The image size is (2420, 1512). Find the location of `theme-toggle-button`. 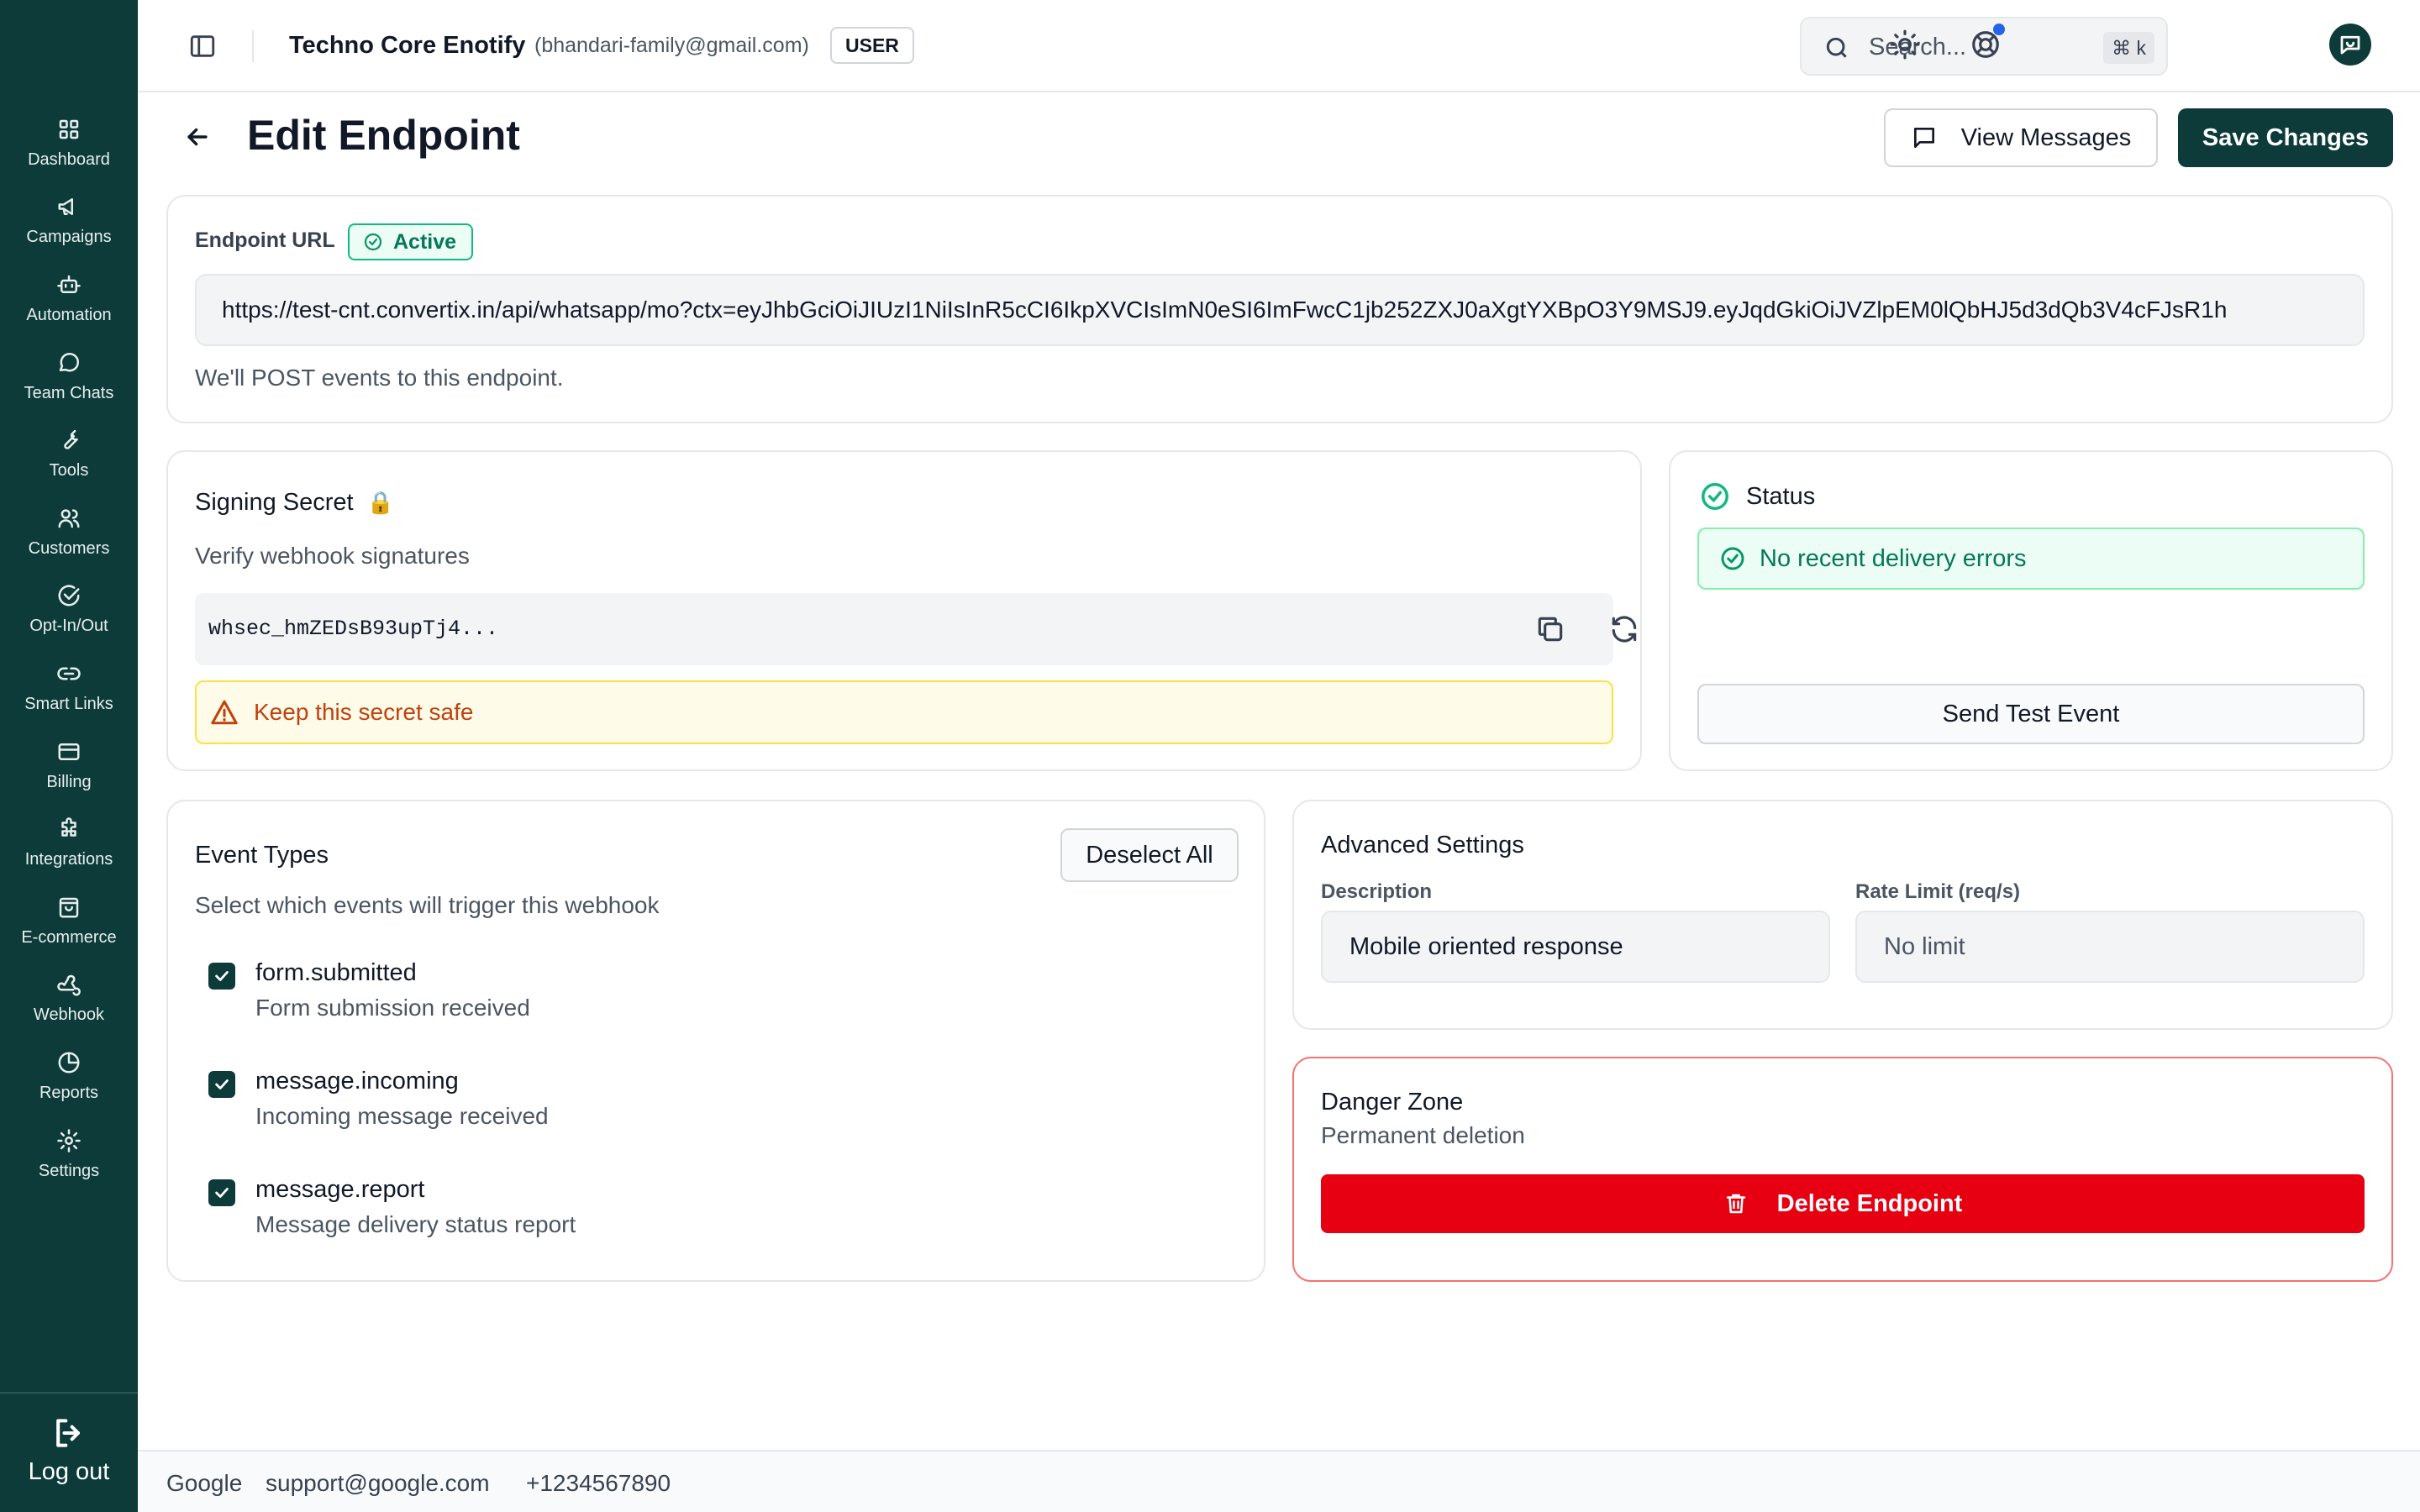

theme-toggle-button is located at coordinates (1905, 44).